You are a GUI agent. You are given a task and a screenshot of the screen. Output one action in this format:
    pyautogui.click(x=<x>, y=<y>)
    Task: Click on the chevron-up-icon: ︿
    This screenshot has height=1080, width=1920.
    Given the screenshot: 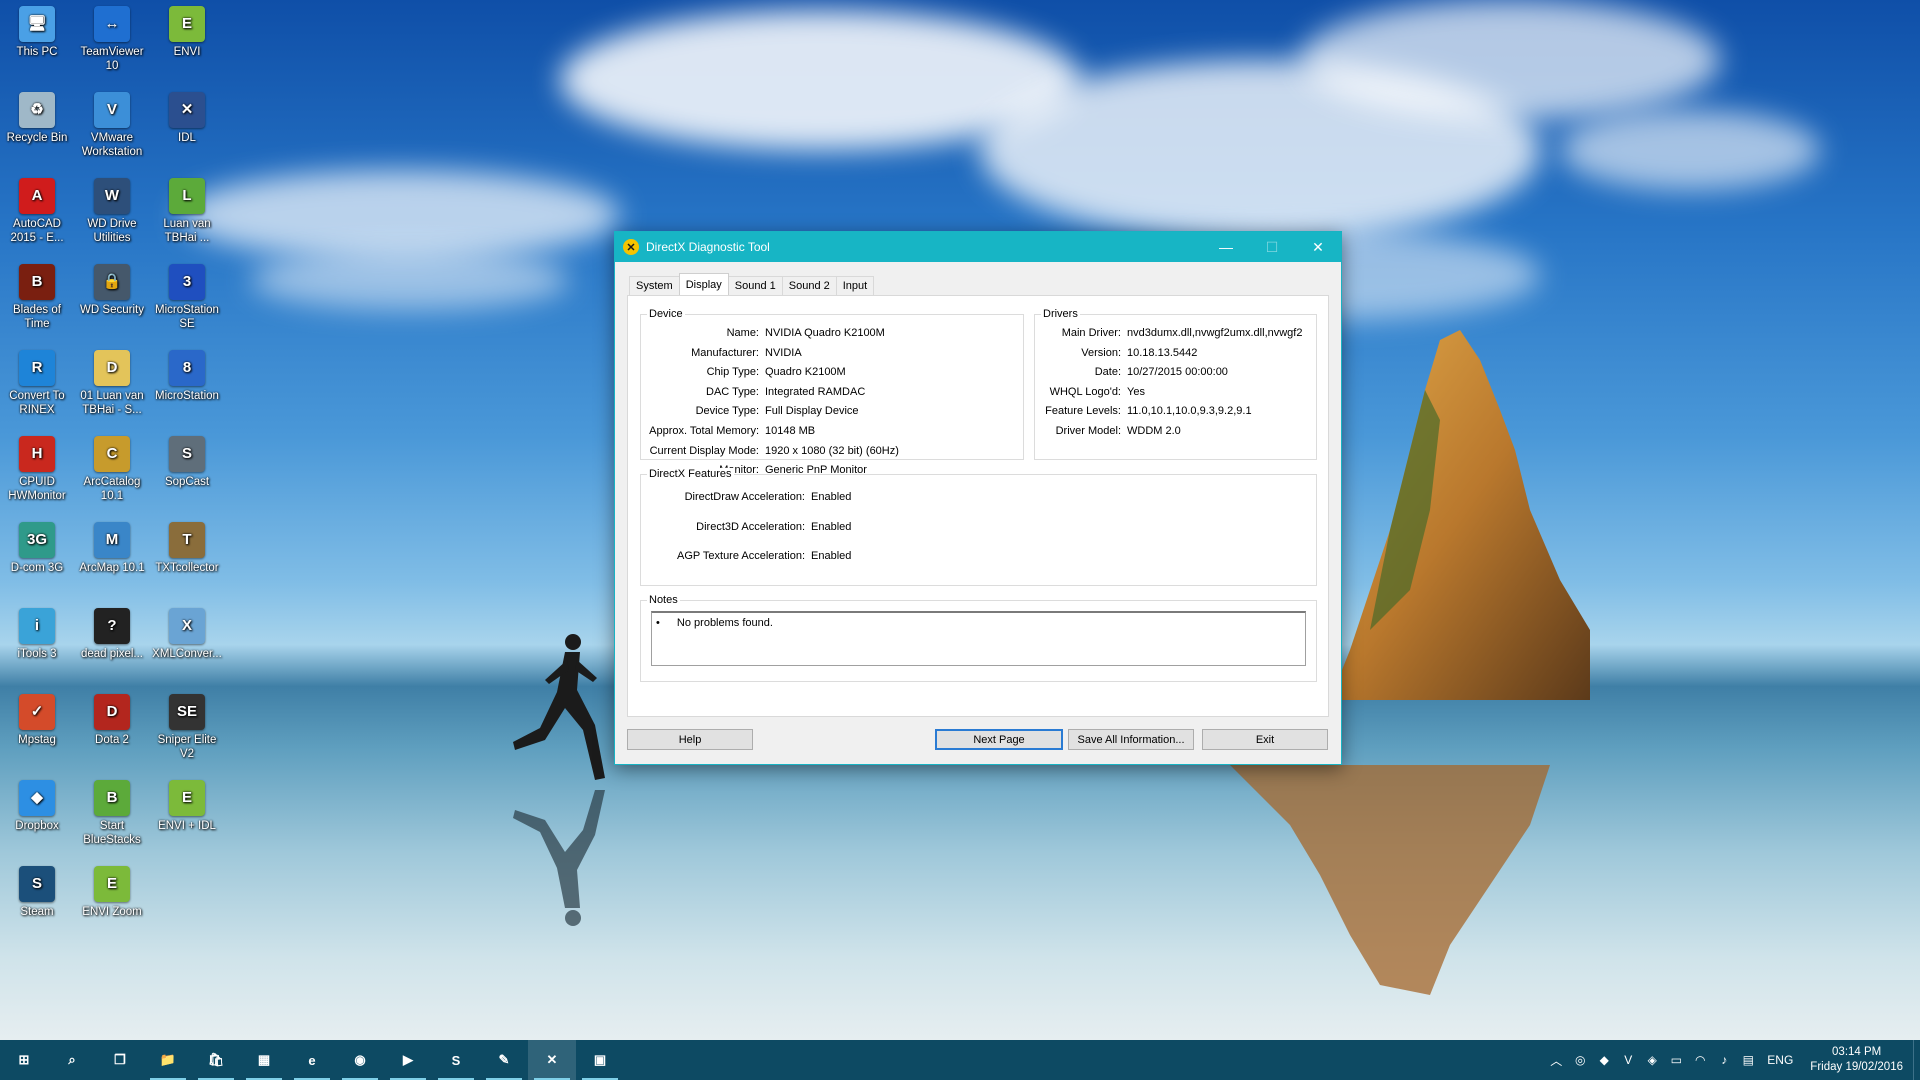 What is the action you would take?
    pyautogui.click(x=1556, y=1060)
    